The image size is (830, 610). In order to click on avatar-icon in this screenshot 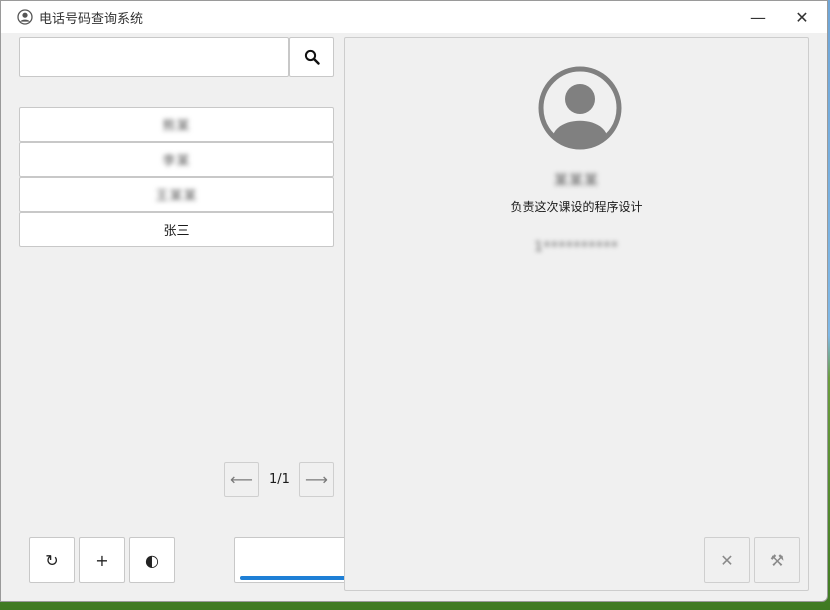, I will do `click(580, 108)`.